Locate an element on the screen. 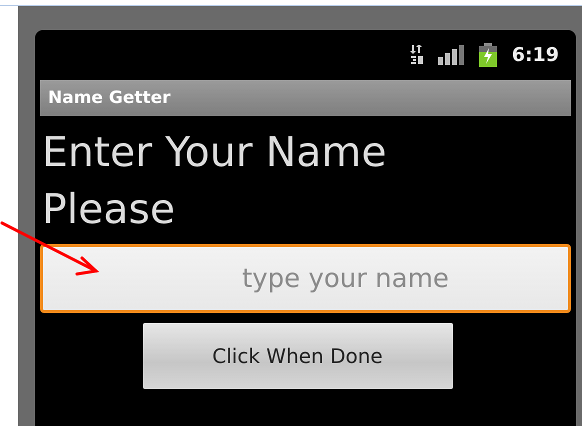 Image resolution: width=582 pixels, height=426 pixels. name-input-field: type your name is located at coordinates (305, 278).